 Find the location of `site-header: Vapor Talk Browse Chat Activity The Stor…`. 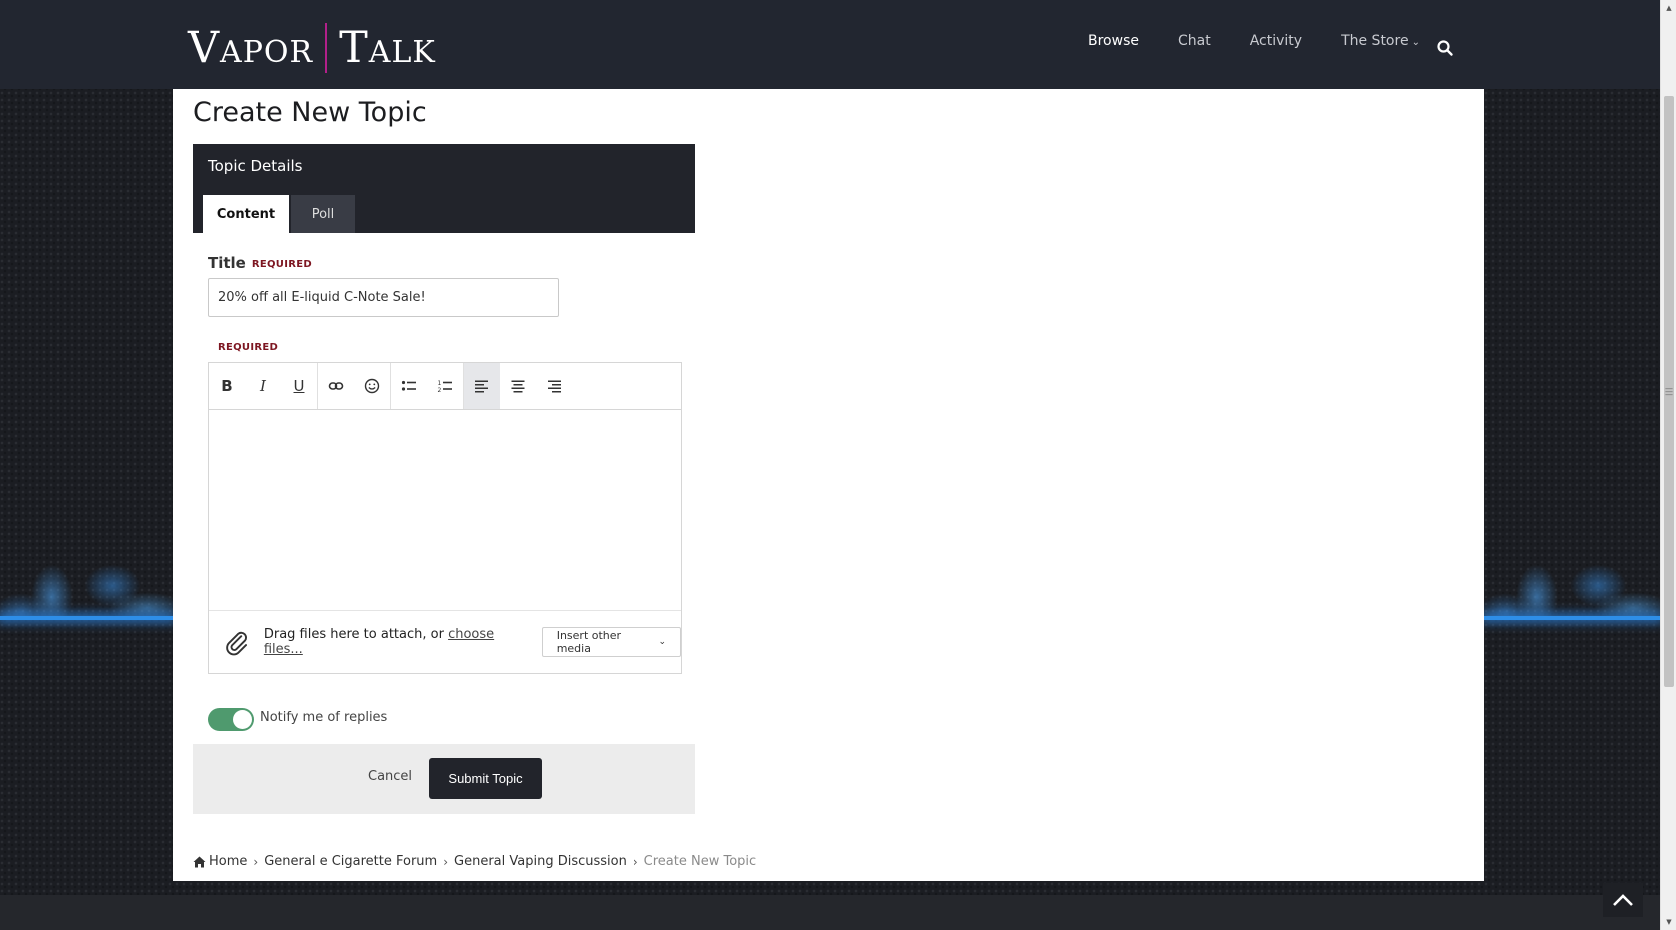

site-header: Vapor Talk Browse Chat Activity The Stor… is located at coordinates (830, 44).